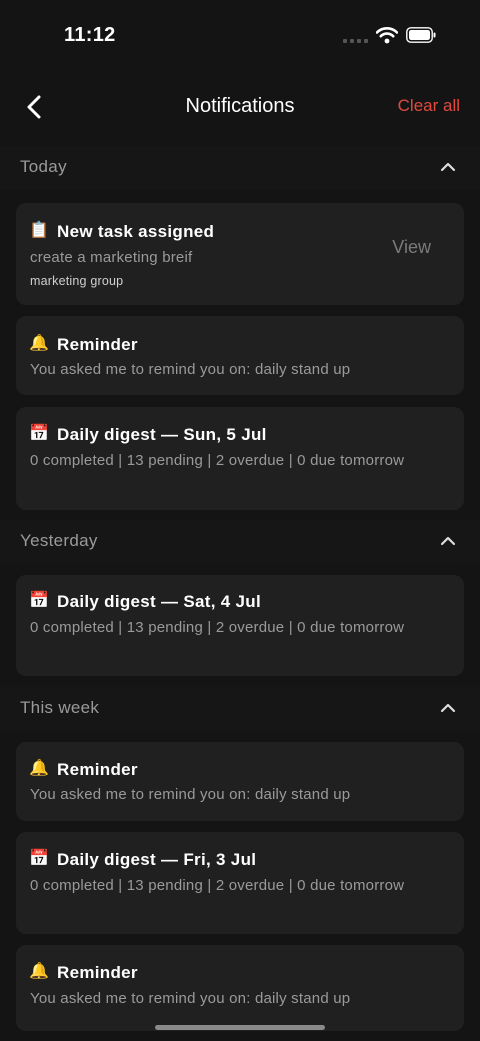 The height and width of the screenshot is (1041, 480). Describe the element at coordinates (411, 247) in the screenshot. I see `view-button: View` at that location.